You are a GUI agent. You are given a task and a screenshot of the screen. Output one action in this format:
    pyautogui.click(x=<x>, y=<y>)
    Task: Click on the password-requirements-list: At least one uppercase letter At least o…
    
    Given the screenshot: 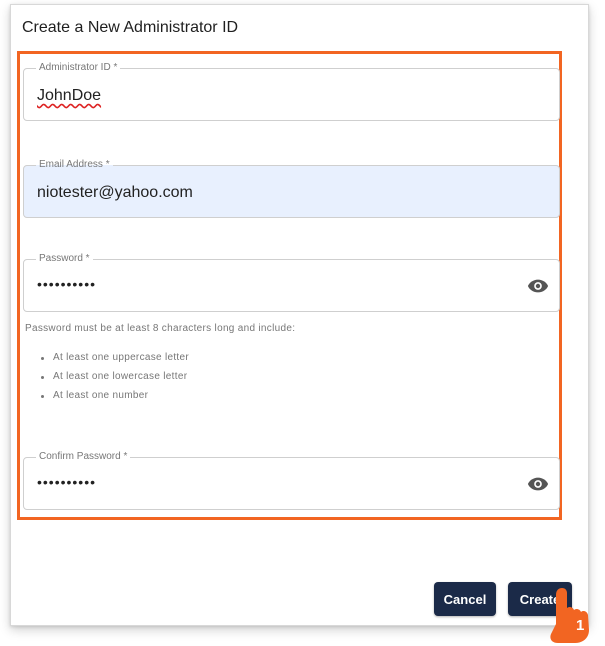 What is the action you would take?
    pyautogui.click(x=114, y=380)
    